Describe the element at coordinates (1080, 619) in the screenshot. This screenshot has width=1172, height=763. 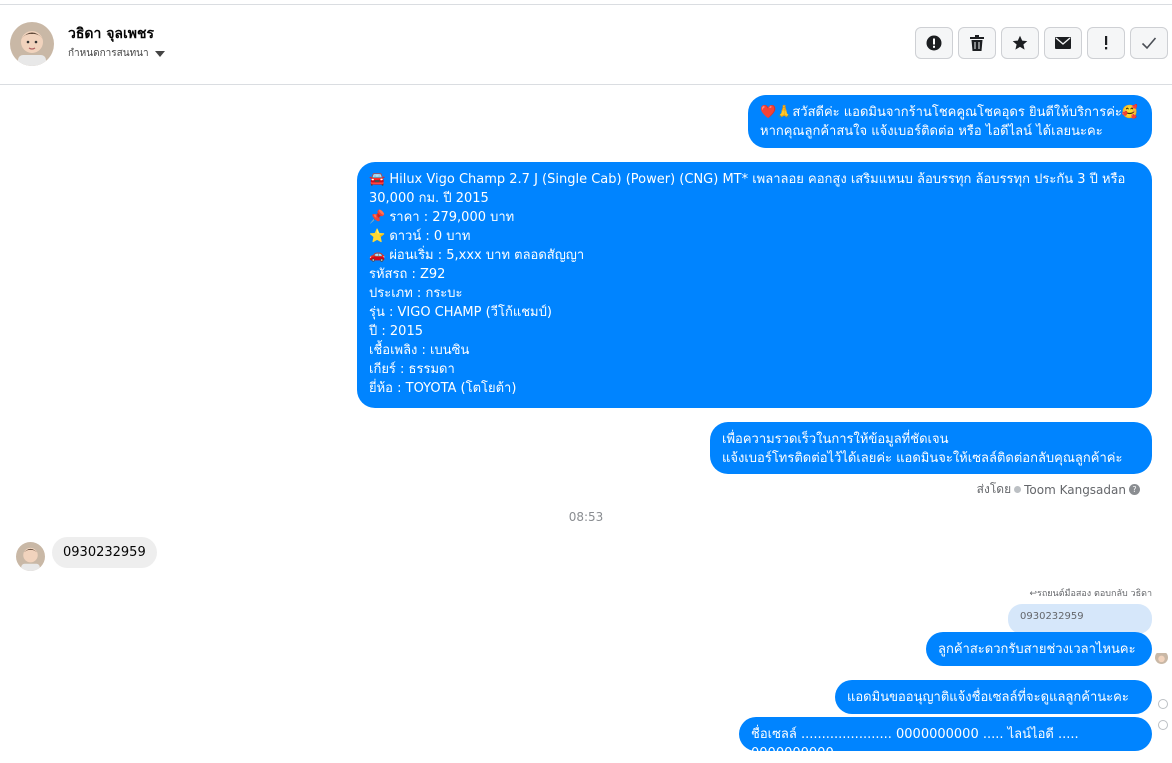
I see `quoted-message: 0930232959` at that location.